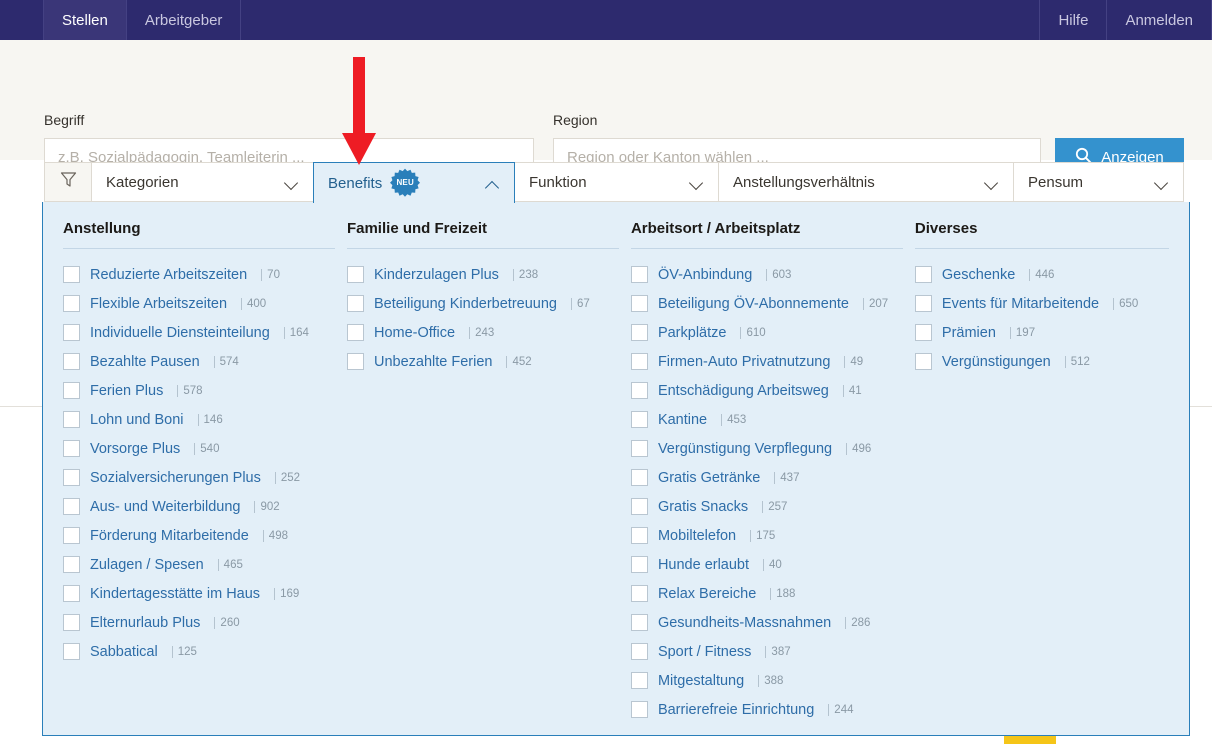 Image resolution: width=1212 pixels, height=744 pixels. I want to click on benefit-option-count: 446, so click(1041, 274).